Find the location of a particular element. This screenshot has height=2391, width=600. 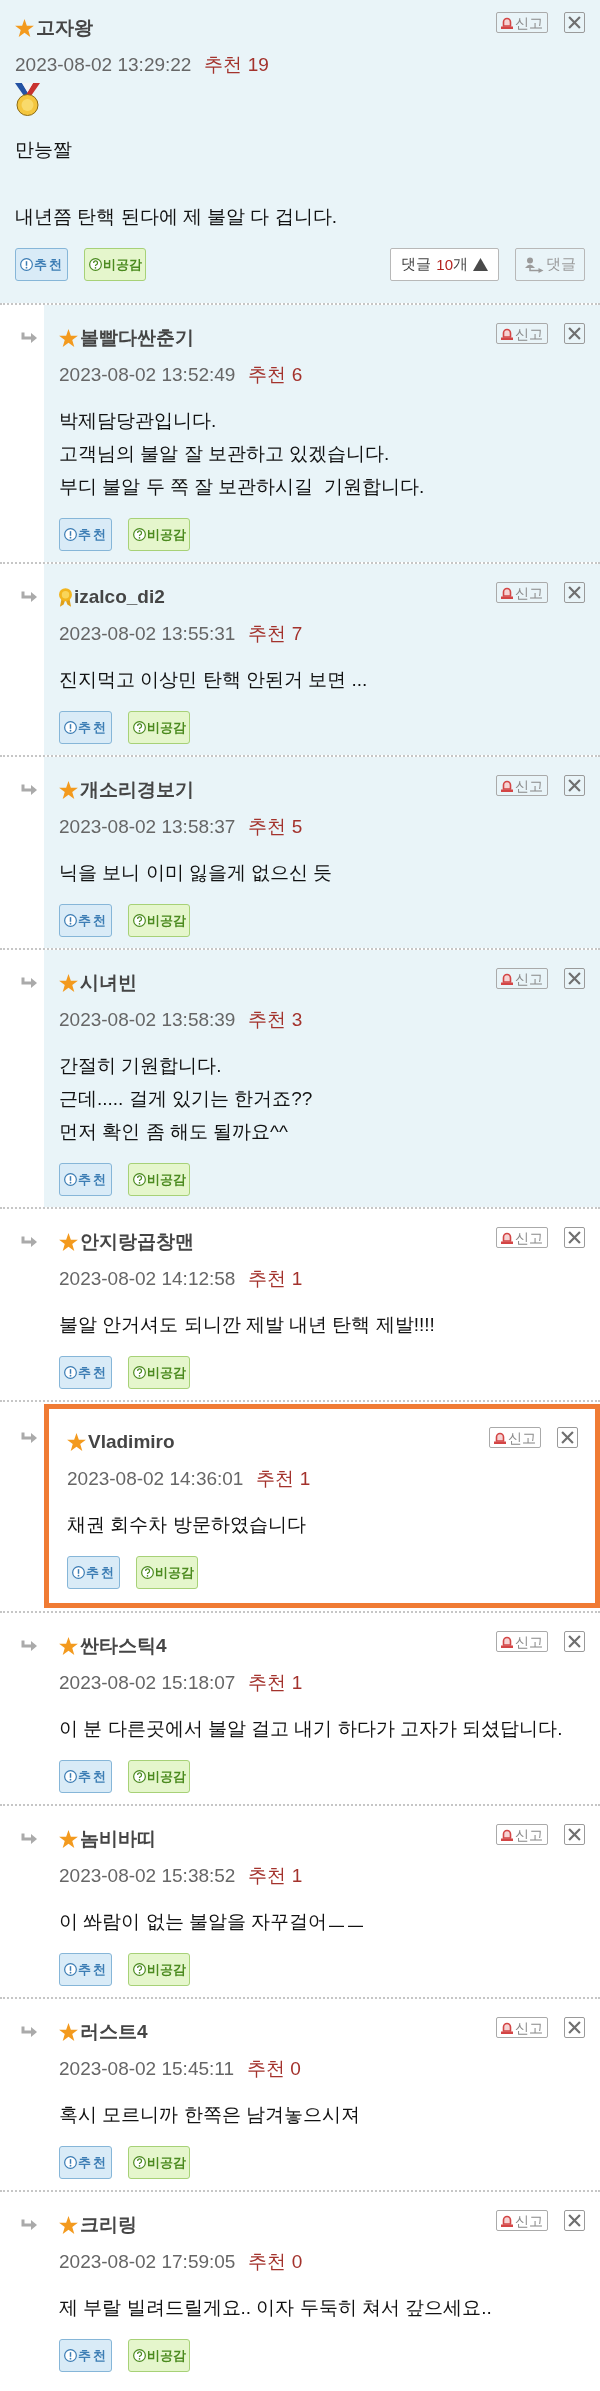

comment-text: 제 부랄 빌려드릴게요.. 이자 두둑히 쳐서 갚으세요.. is located at coordinates (276, 2308).